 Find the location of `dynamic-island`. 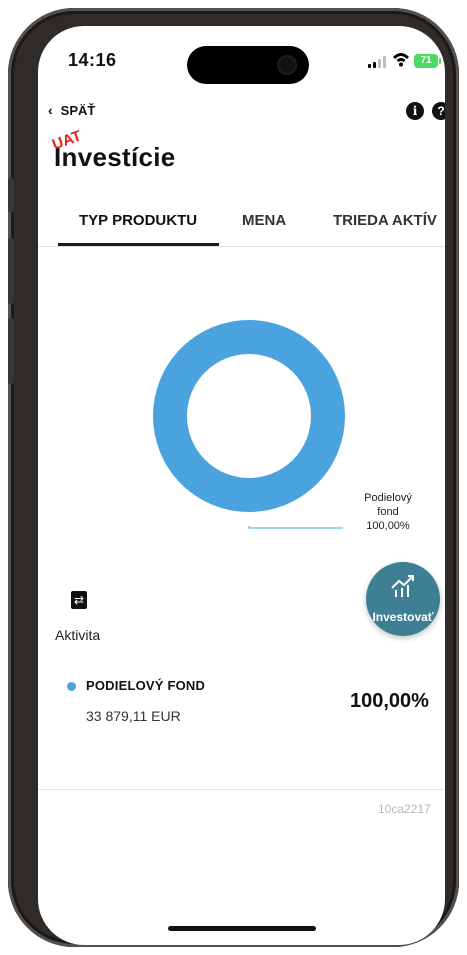

dynamic-island is located at coordinates (248, 65).